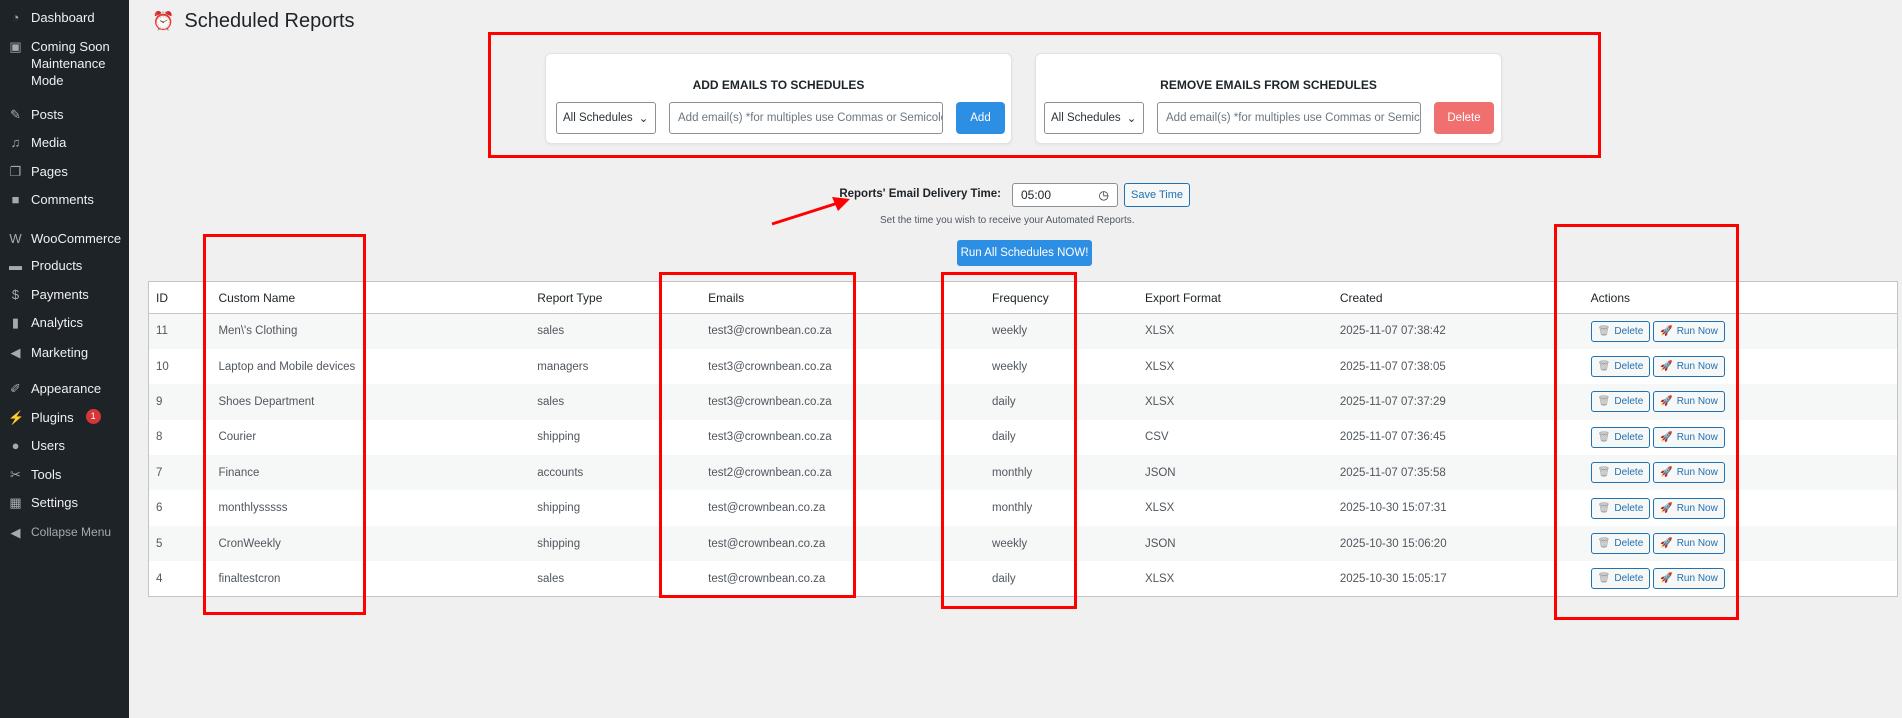 The height and width of the screenshot is (718, 1902). Describe the element at coordinates (606, 118) in the screenshot. I see `add-schedule-select: All Schedules ⌄` at that location.